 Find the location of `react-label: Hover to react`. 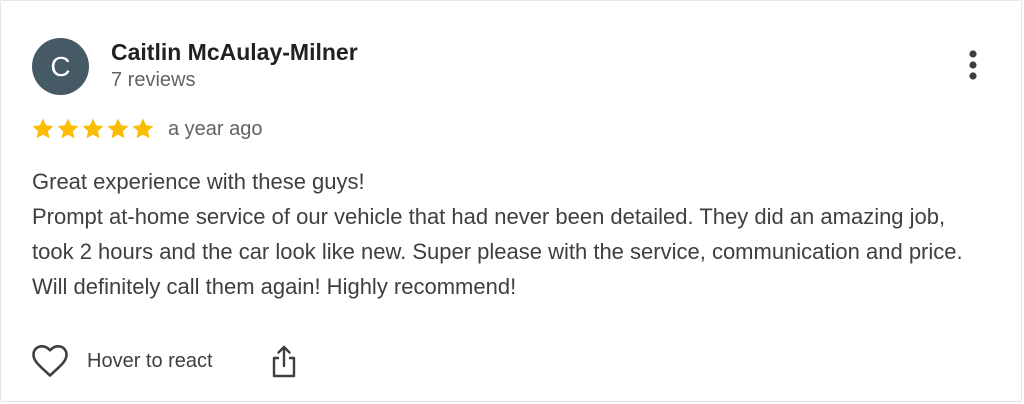

react-label: Hover to react is located at coordinates (150, 360).